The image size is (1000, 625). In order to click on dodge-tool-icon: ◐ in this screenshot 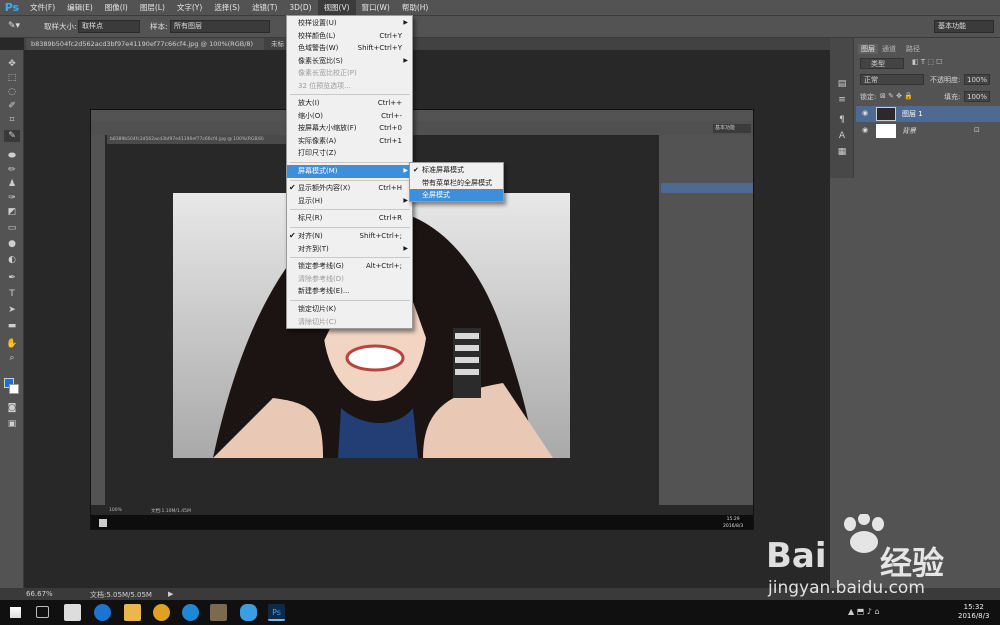, I will do `click(12, 260)`.